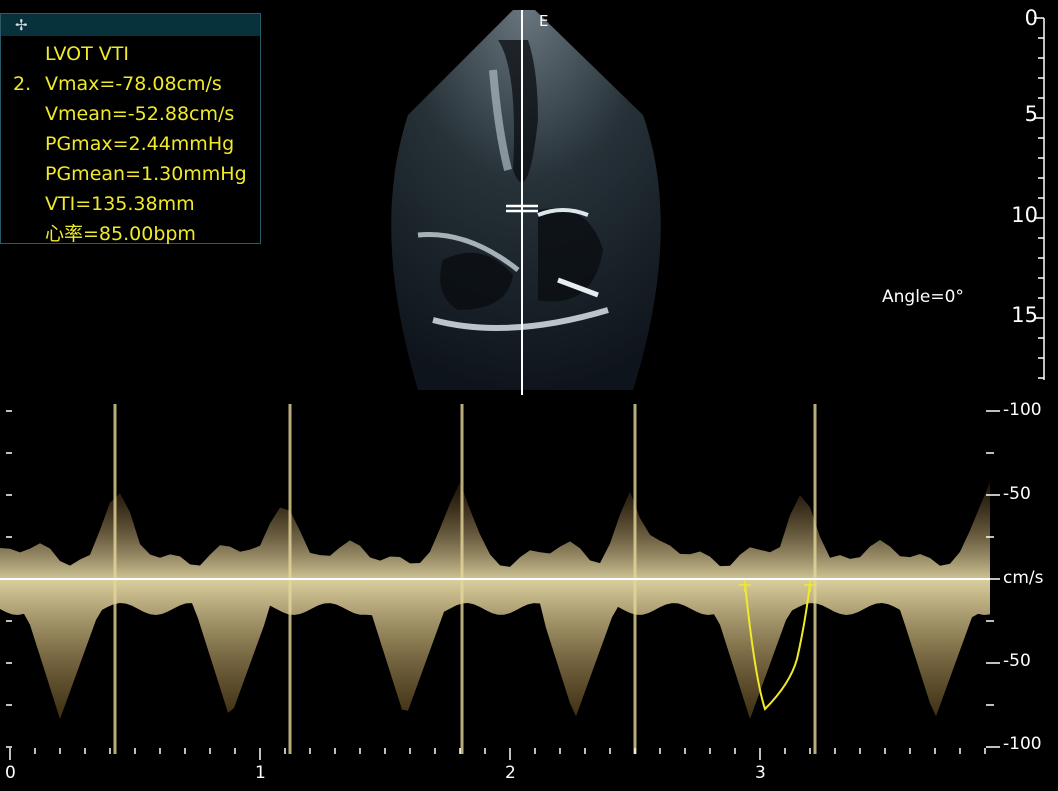 This screenshot has height=791, width=1058. Describe the element at coordinates (1022, 744) in the screenshot. I see `velocity-label-bottom: -100` at that location.